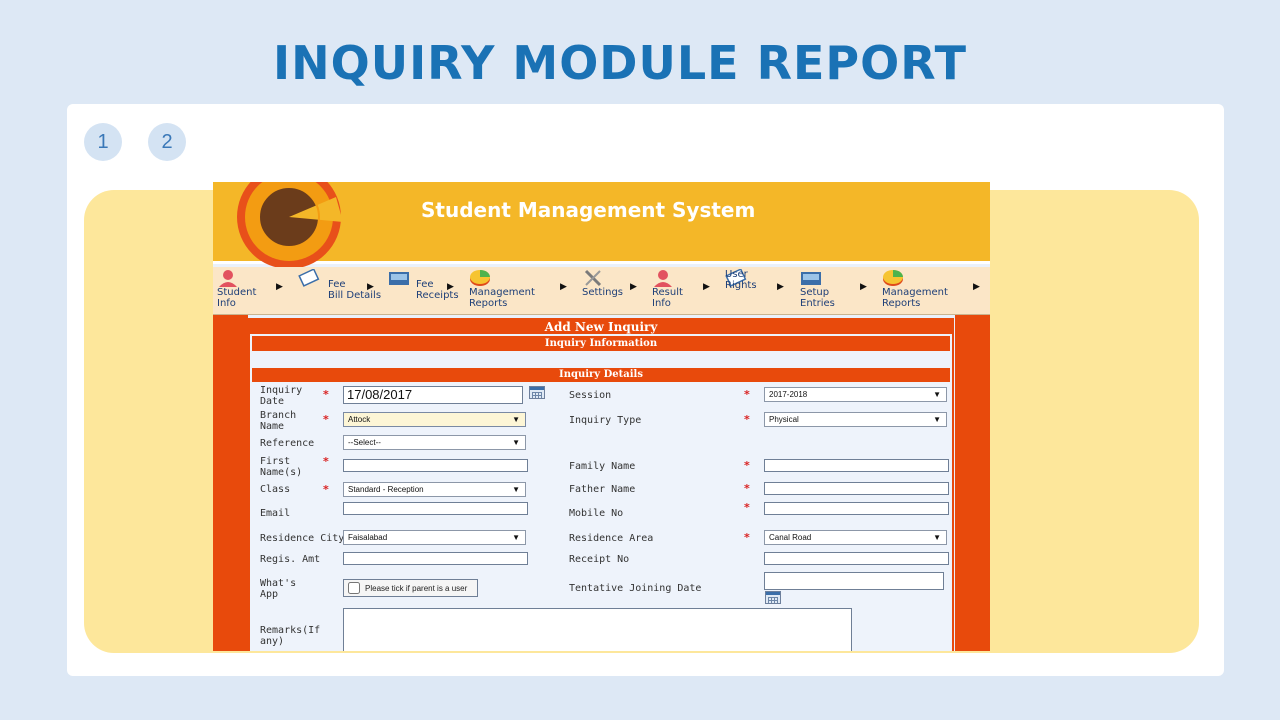  Describe the element at coordinates (423, 285) in the screenshot. I see `menu-fee-receipts: Fee Receipts` at that location.